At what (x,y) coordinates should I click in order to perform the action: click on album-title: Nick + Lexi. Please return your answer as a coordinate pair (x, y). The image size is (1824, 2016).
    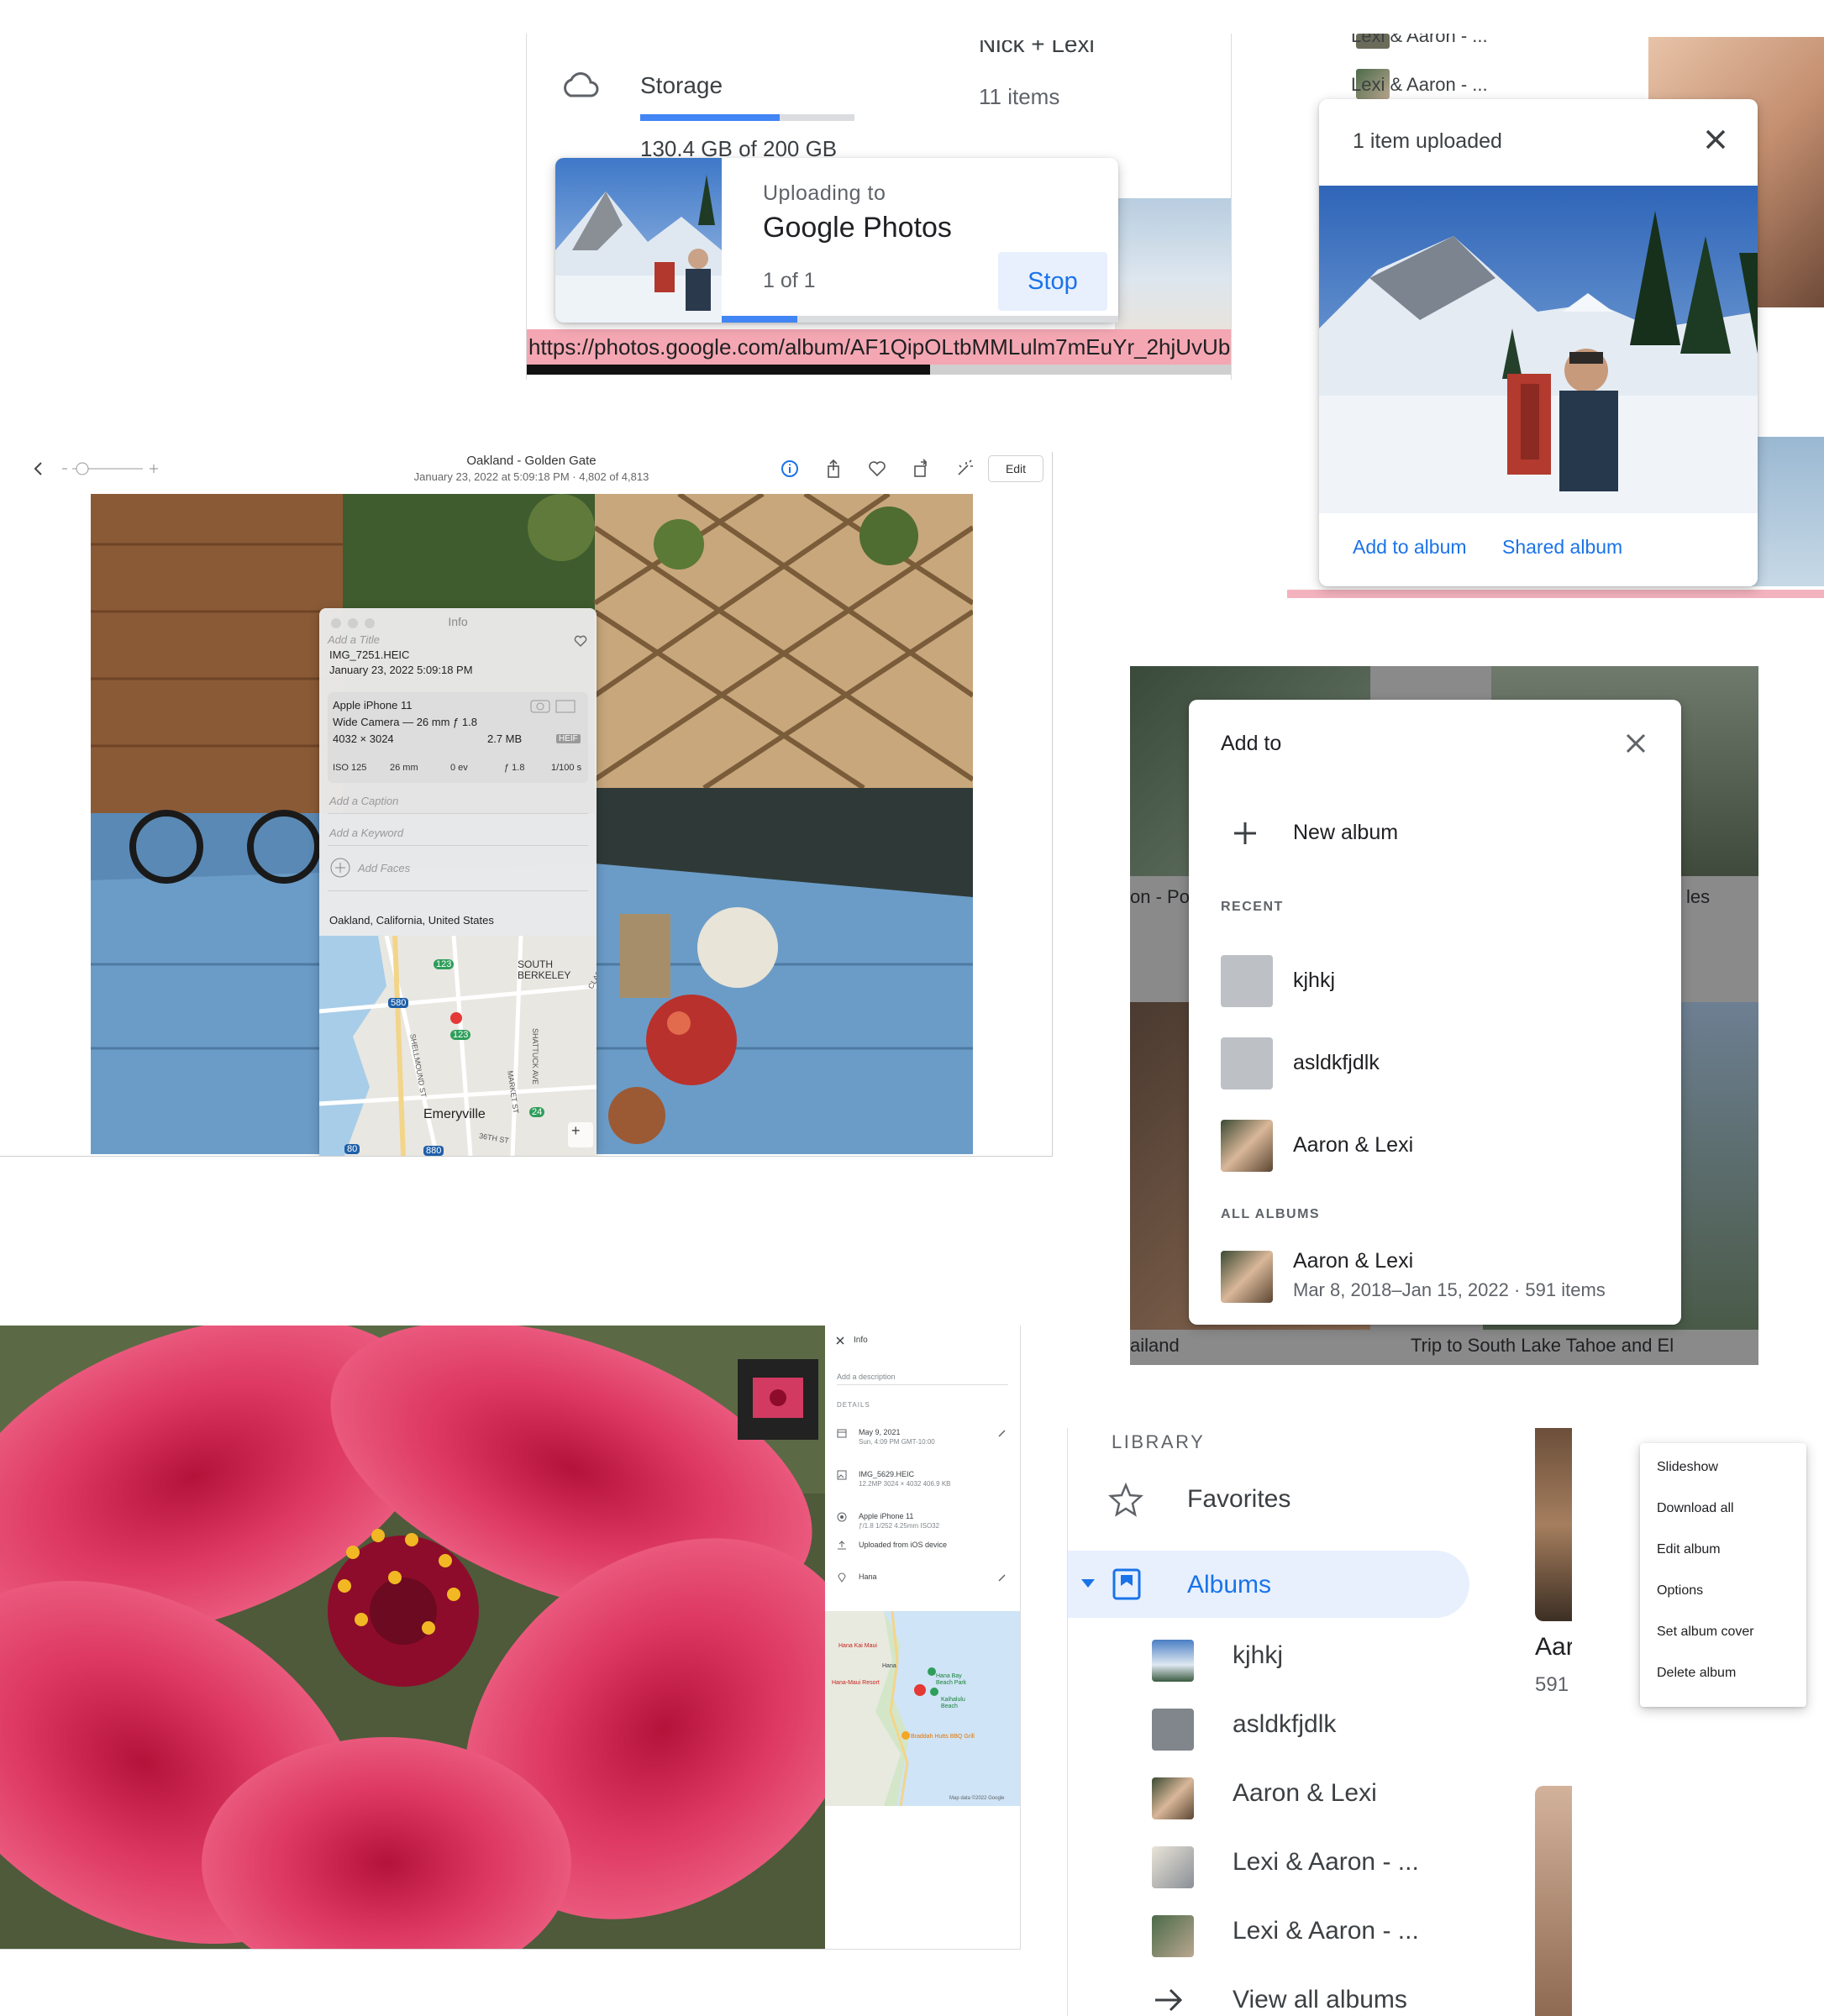
    Looking at the image, I should click on (1037, 51).